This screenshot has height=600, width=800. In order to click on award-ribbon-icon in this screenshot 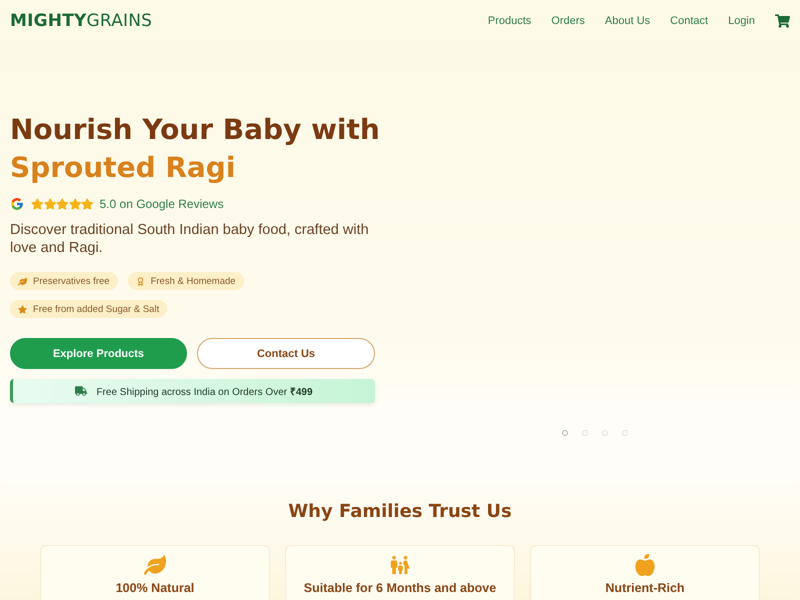, I will do `click(140, 281)`.